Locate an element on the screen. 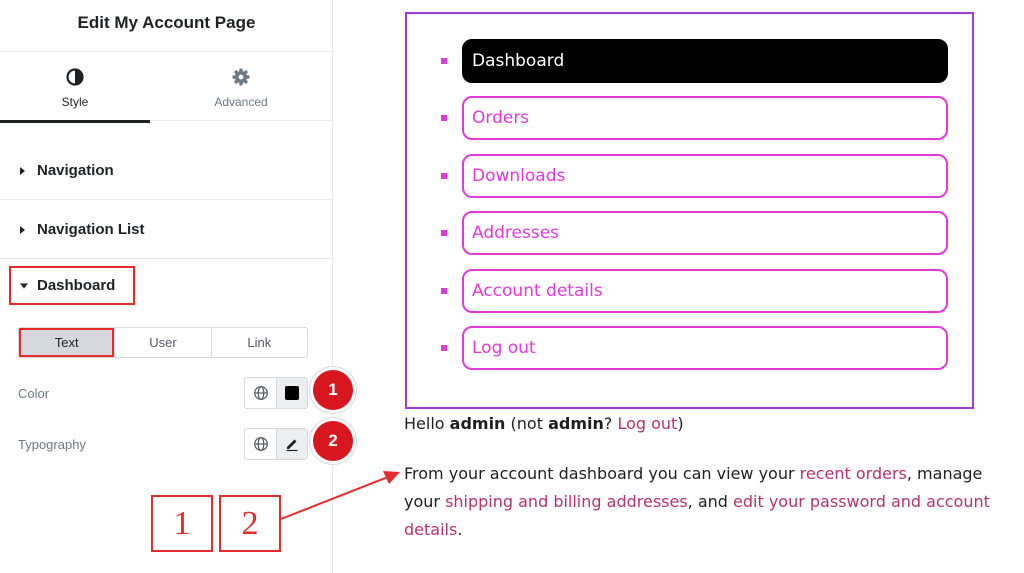 This screenshot has height=573, width=1024. segment-link: Link is located at coordinates (258, 342).